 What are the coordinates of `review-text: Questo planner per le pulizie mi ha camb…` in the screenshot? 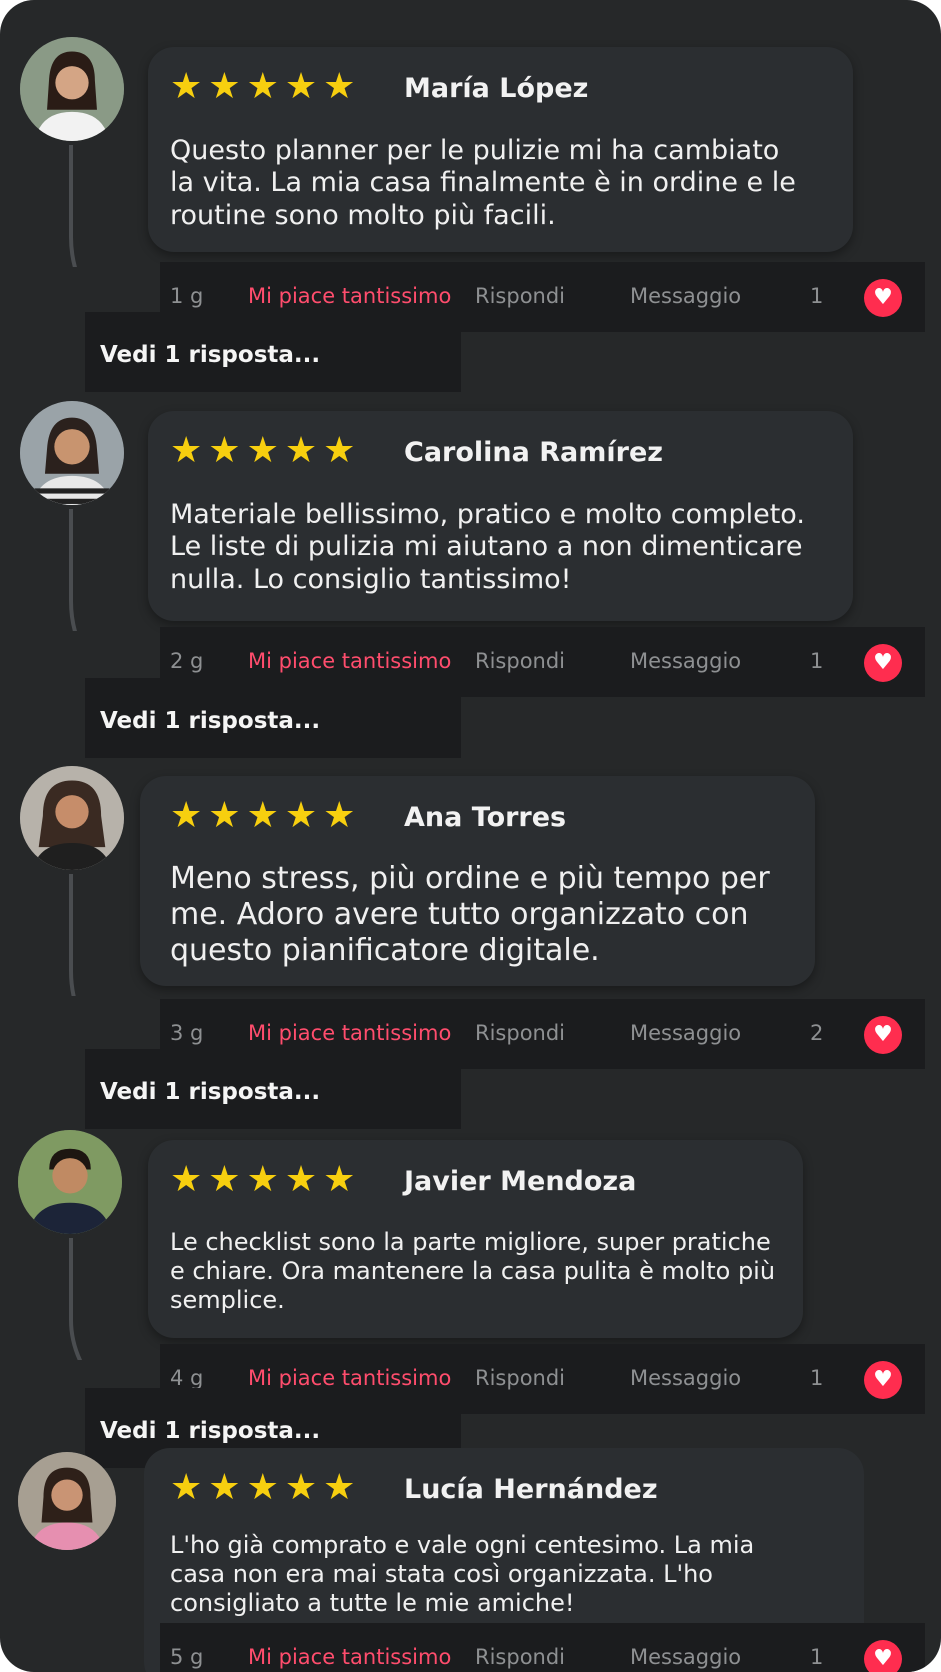 It's located at (483, 183).